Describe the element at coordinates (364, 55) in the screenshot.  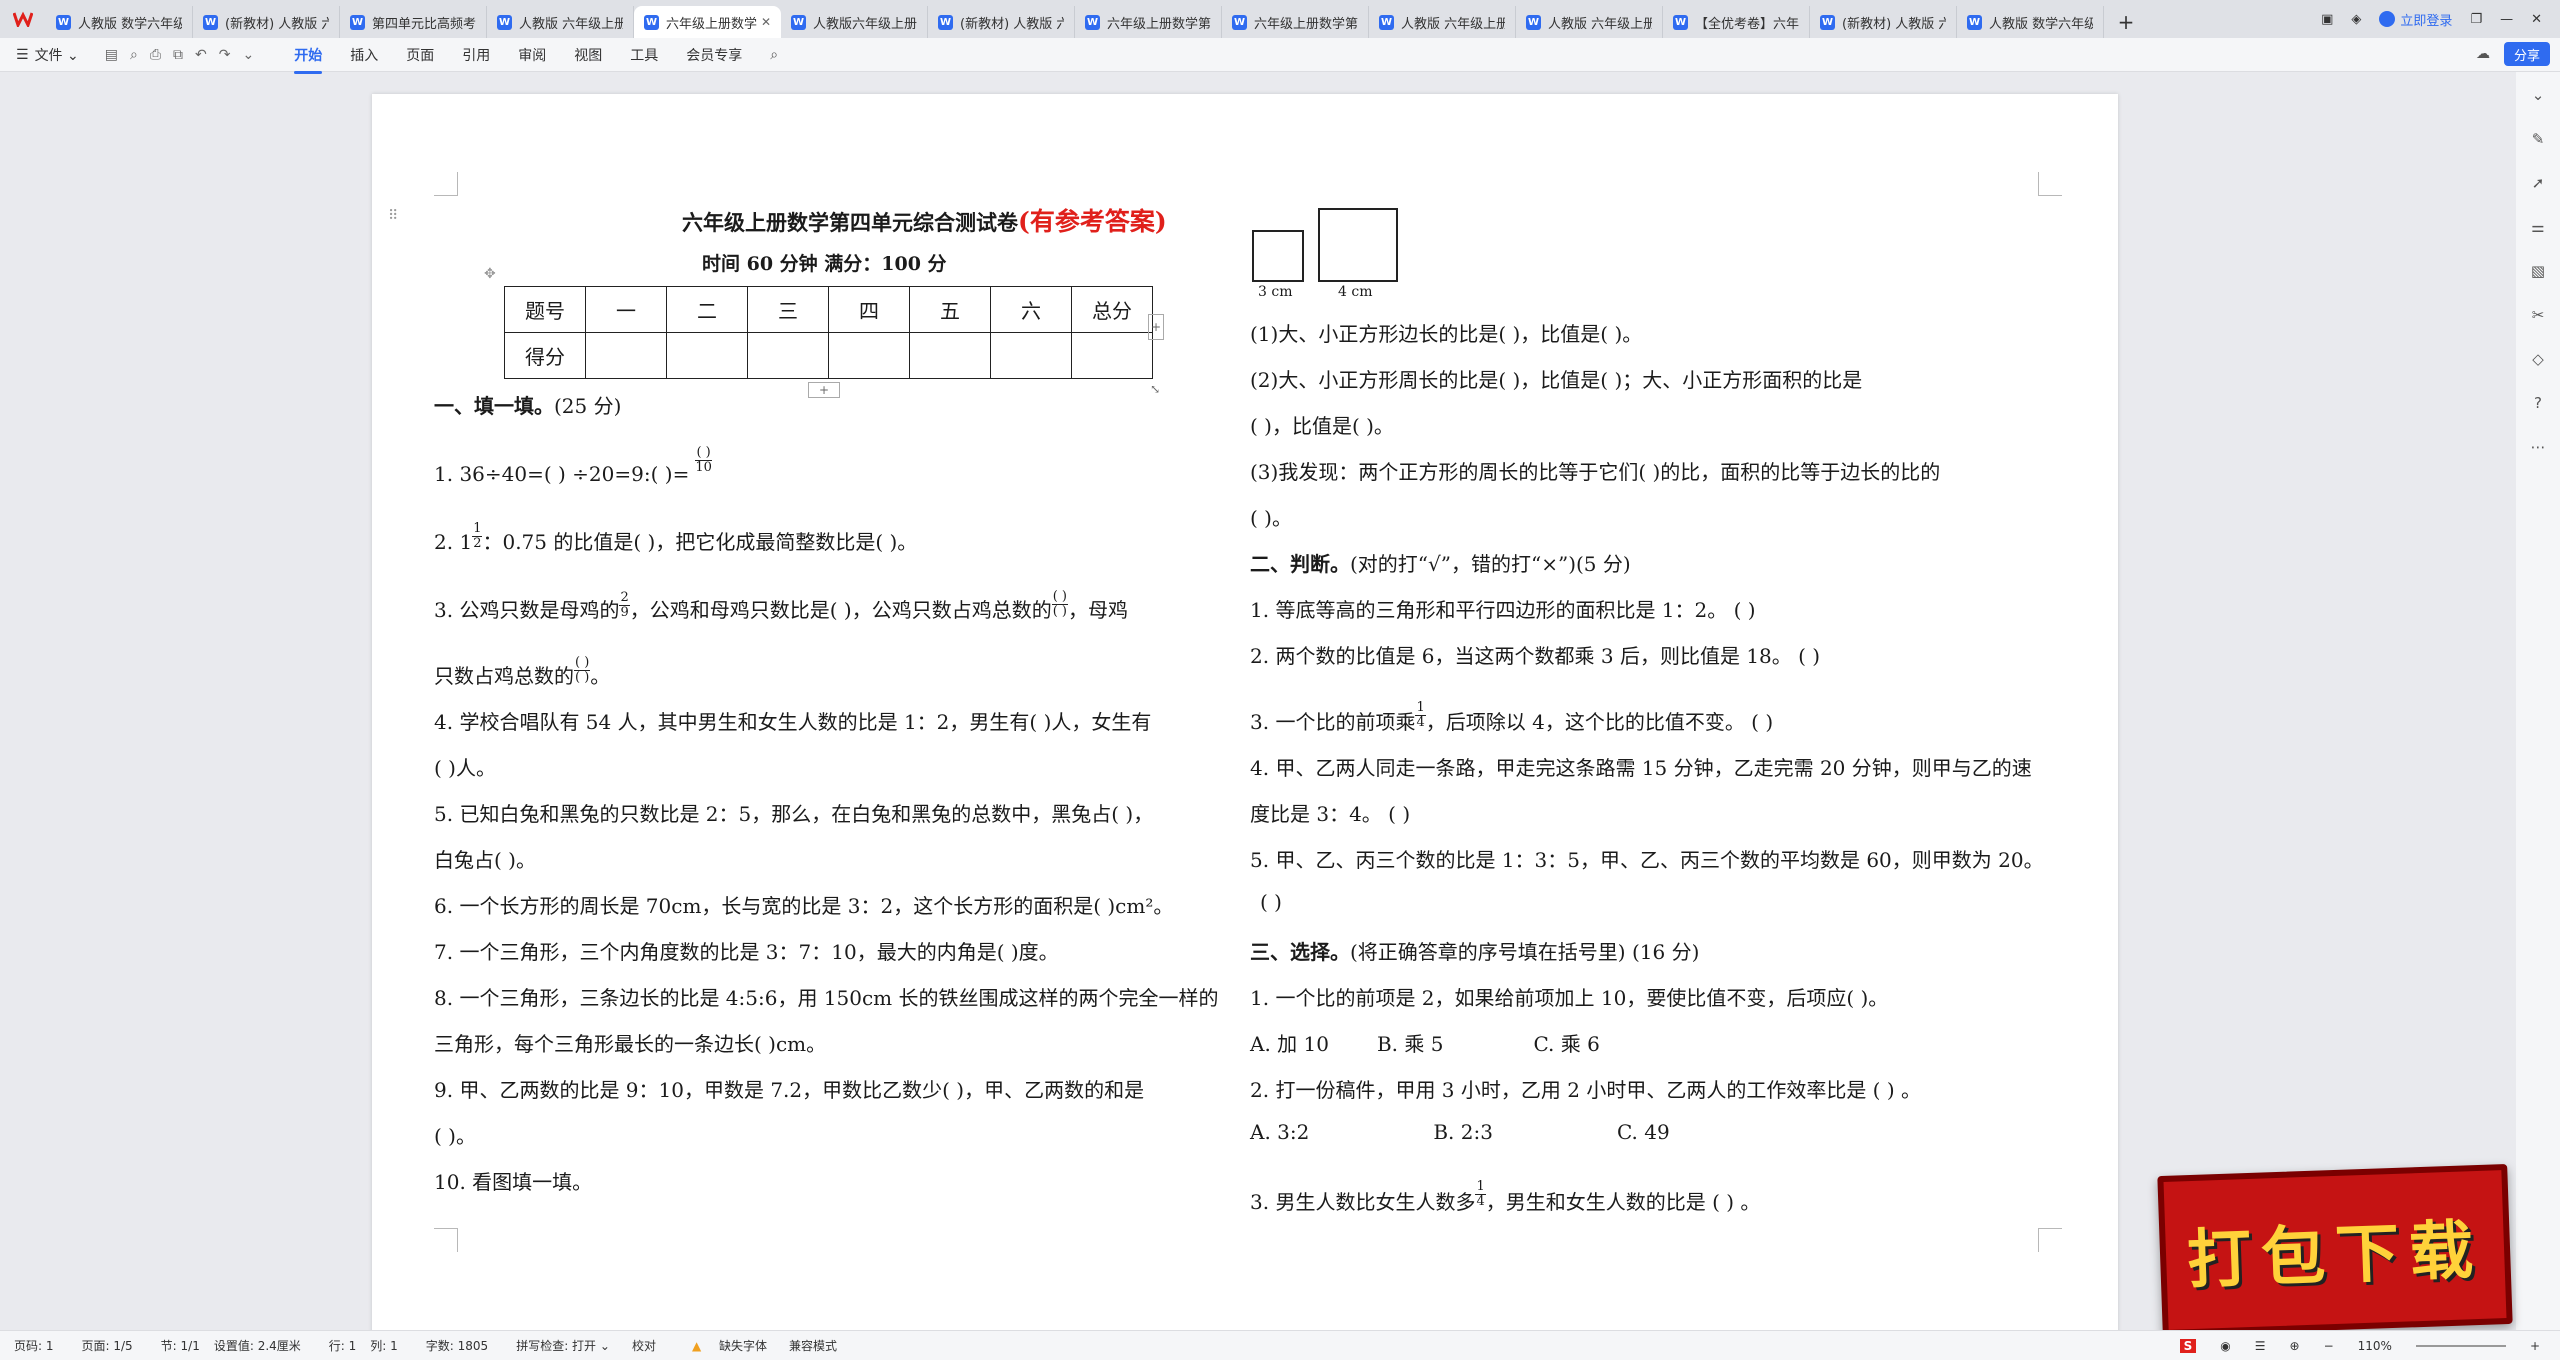
I see `menu-item: 插入` at that location.